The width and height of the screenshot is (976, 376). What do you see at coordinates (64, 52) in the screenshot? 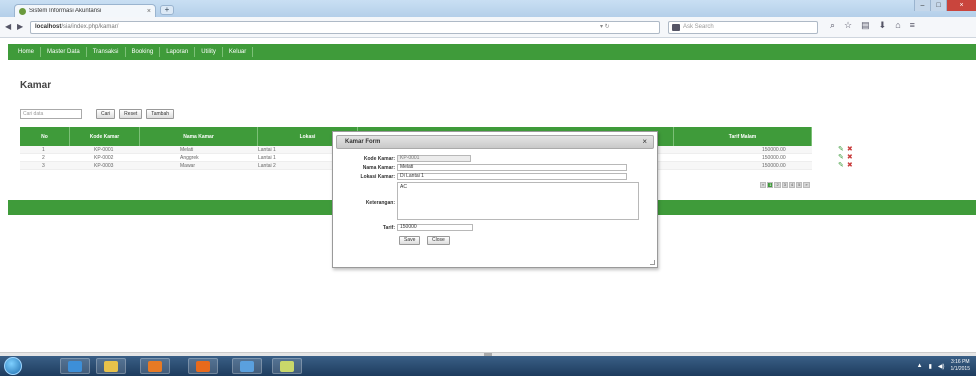
I see `menu-item-master-data: Master Data` at bounding box center [64, 52].